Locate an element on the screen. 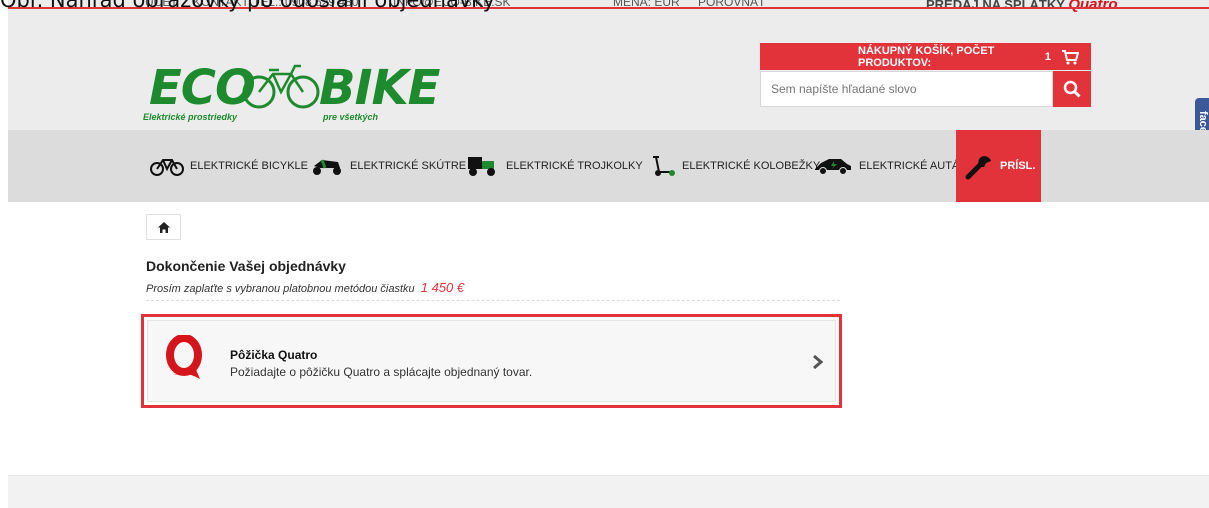 This screenshot has width=1209, height=508. cart-count: 1 is located at coordinates (1047, 56).